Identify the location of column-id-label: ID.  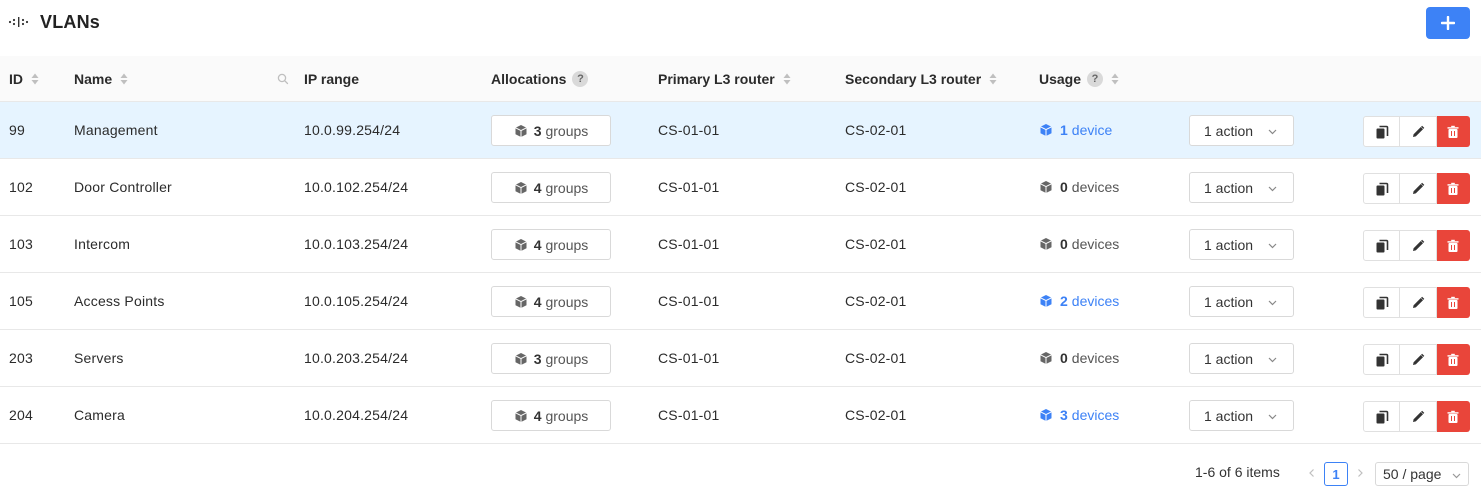
(16, 79).